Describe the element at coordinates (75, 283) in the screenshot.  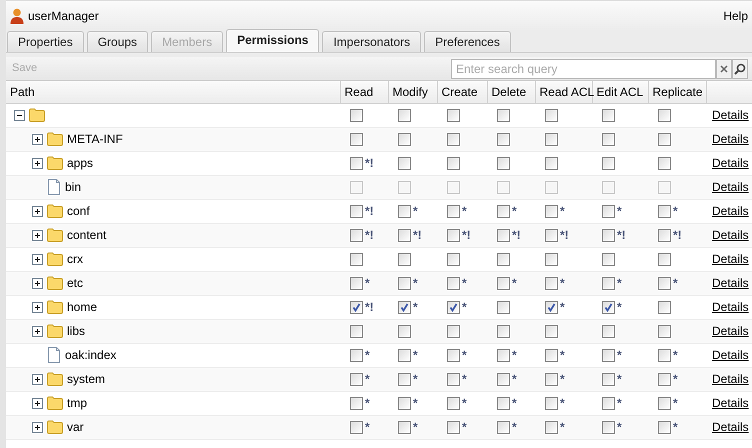
I see `node-name: etc` at that location.